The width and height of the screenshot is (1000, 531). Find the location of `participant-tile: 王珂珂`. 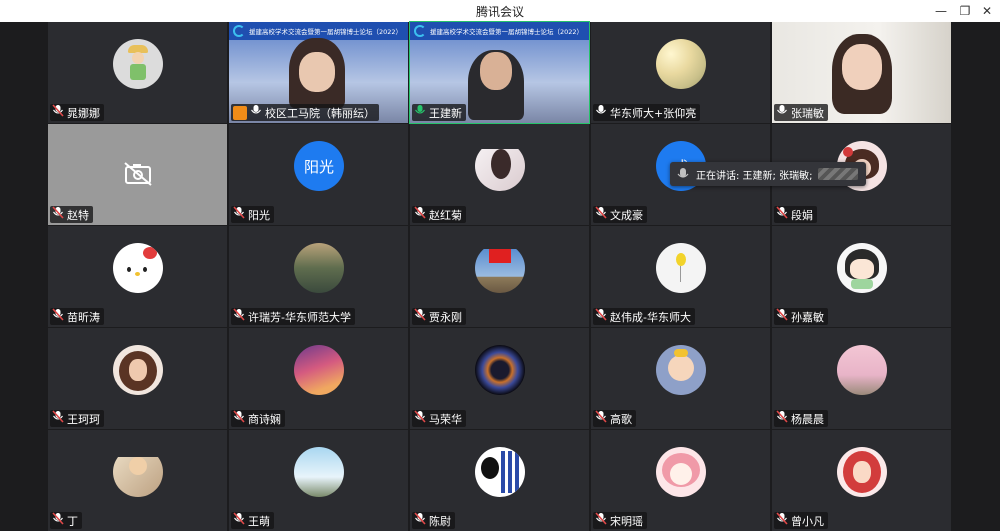

participant-tile: 王珂珂 is located at coordinates (137, 378).